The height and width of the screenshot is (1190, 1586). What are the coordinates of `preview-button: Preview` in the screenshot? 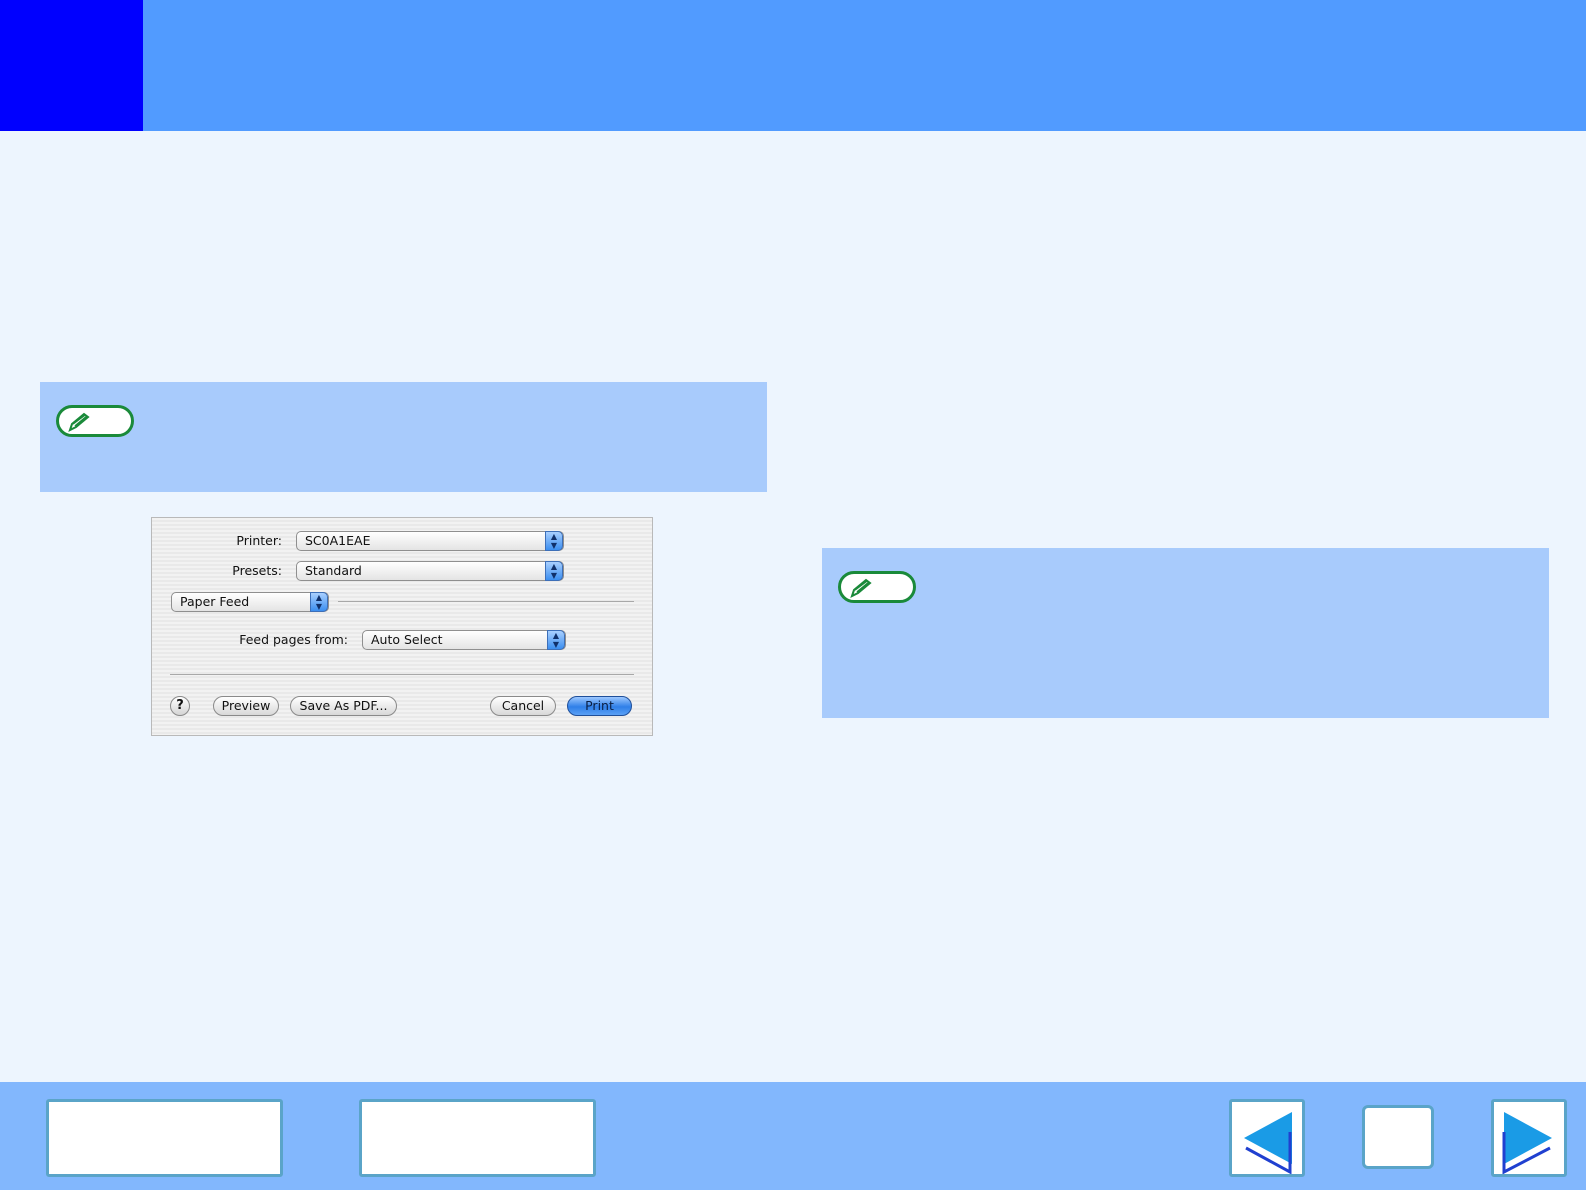 It's located at (246, 706).